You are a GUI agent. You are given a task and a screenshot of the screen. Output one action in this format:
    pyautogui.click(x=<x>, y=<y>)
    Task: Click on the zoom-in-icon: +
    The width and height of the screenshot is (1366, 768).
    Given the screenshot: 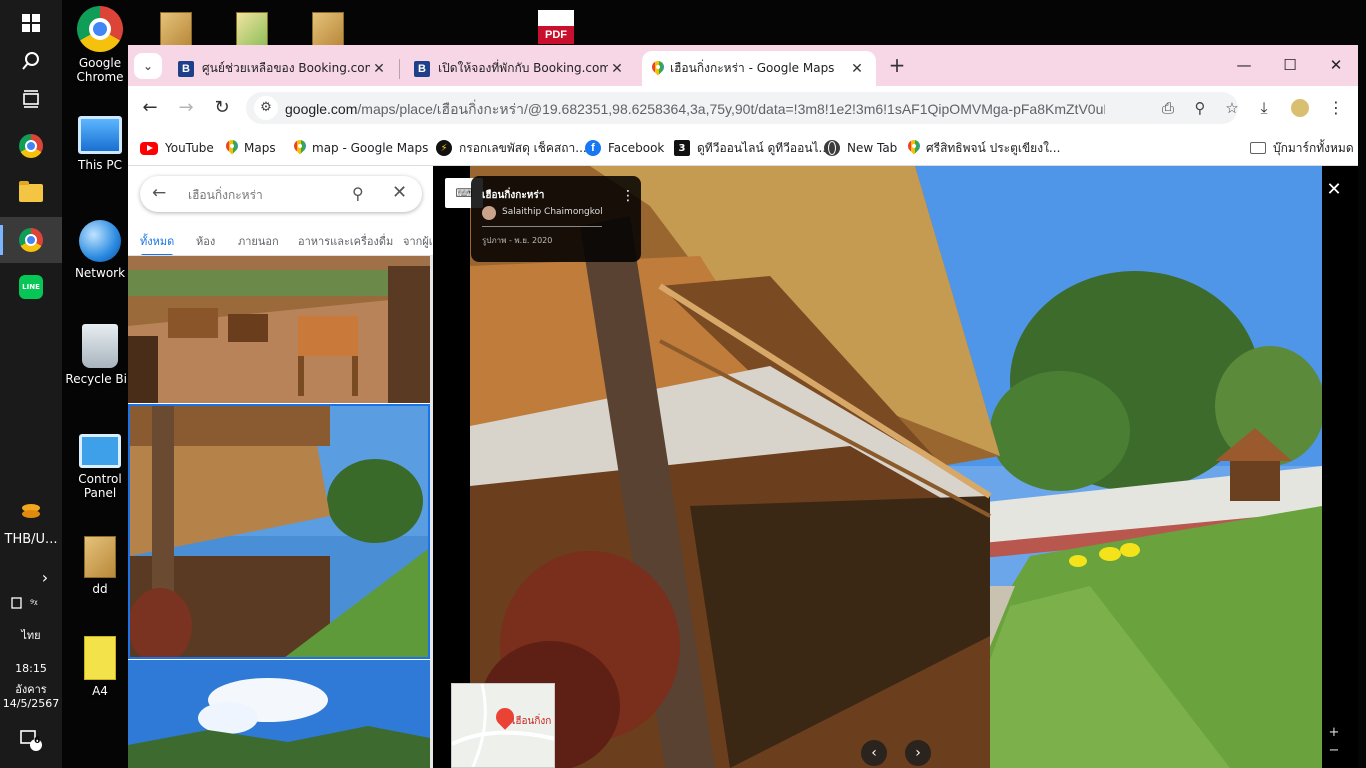 What is the action you would take?
    pyautogui.click(x=1334, y=733)
    